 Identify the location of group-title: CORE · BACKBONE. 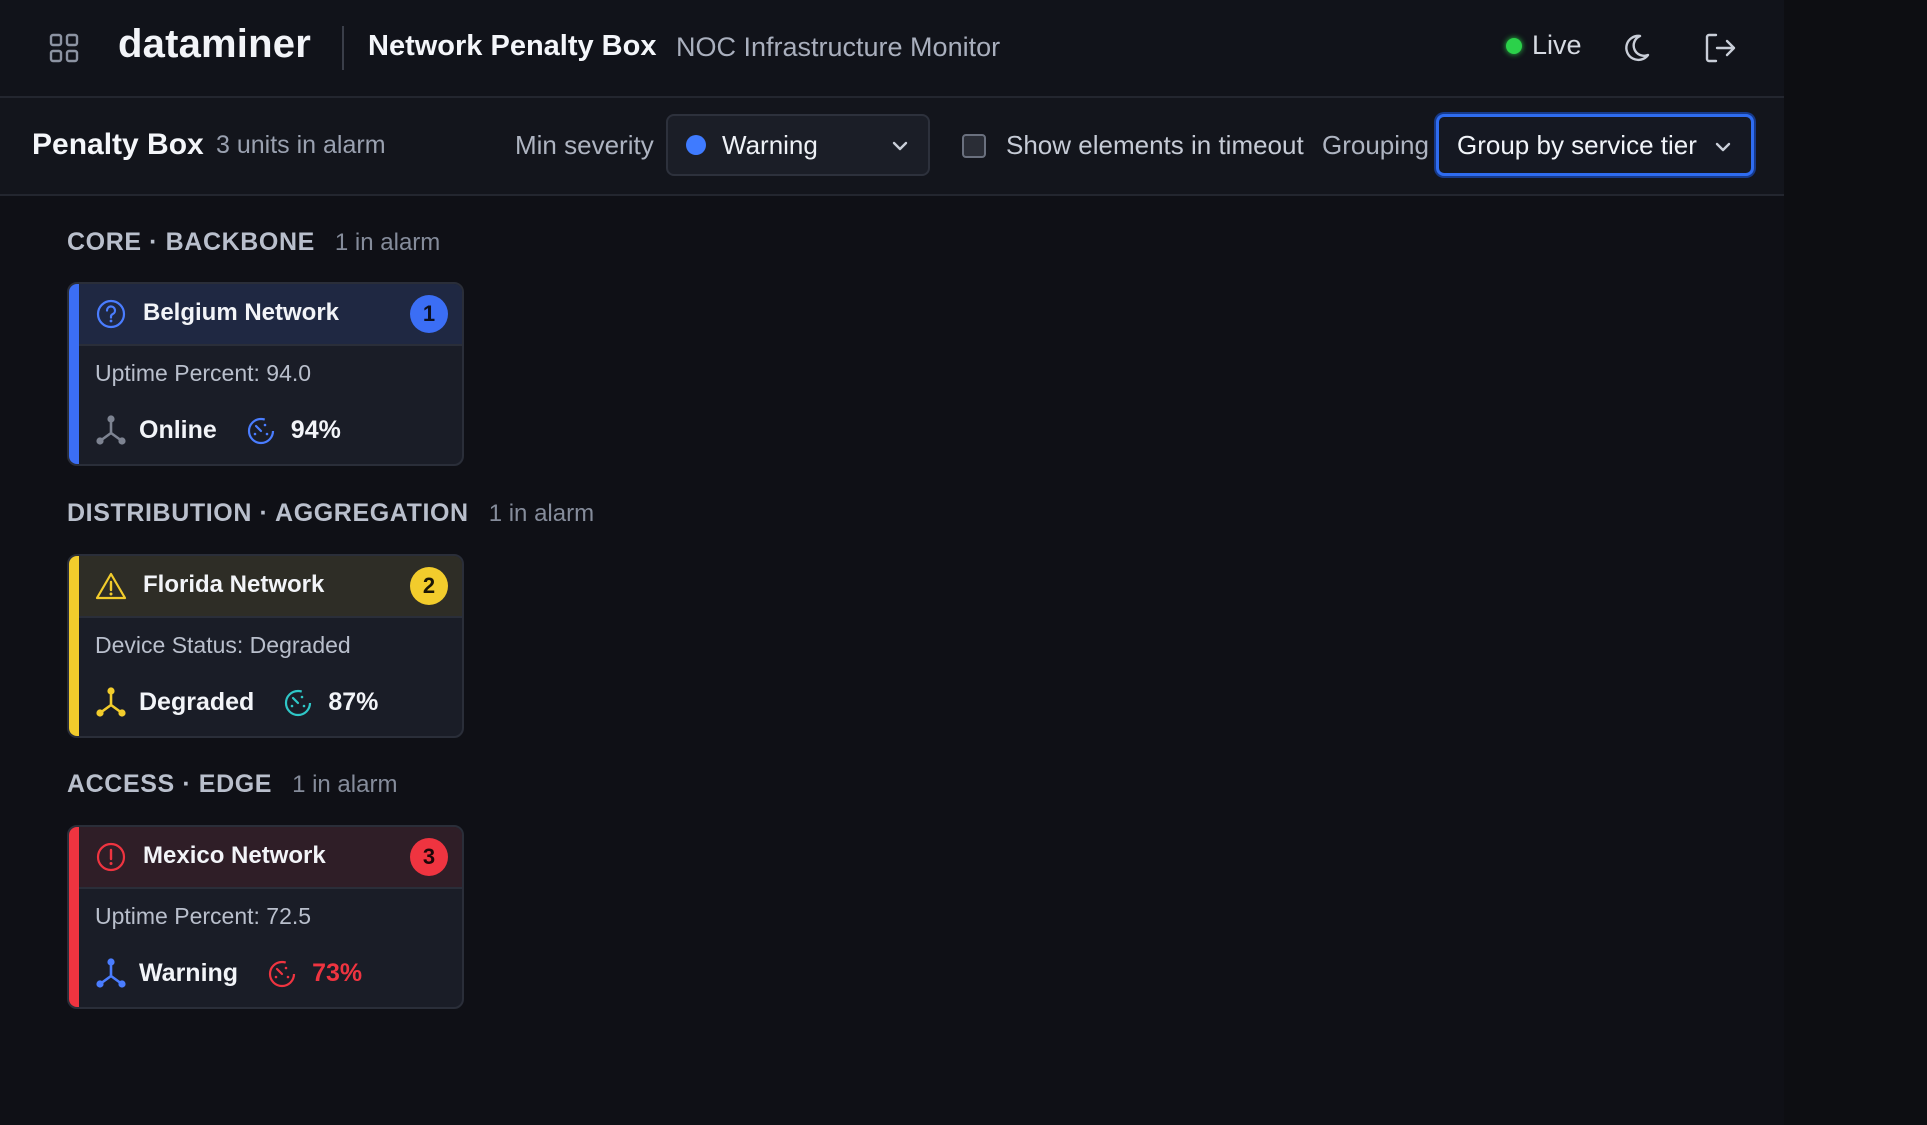
(191, 242).